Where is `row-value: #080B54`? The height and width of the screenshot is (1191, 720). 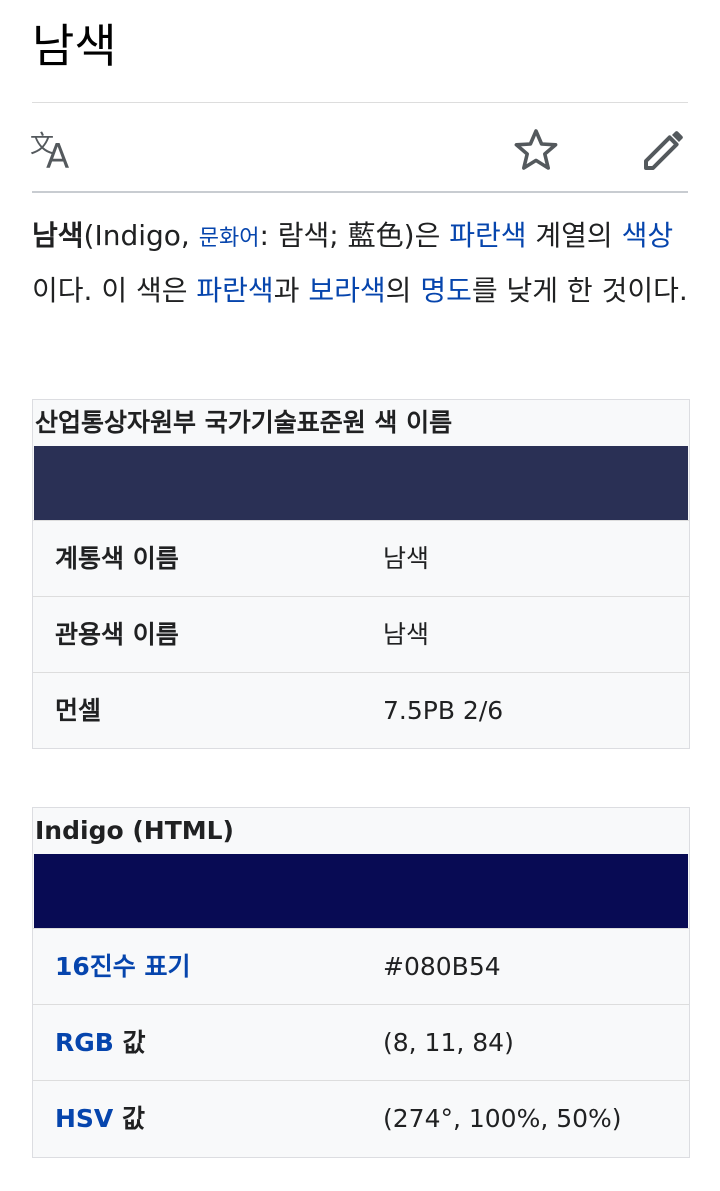
row-value: #080B54 is located at coordinates (442, 966).